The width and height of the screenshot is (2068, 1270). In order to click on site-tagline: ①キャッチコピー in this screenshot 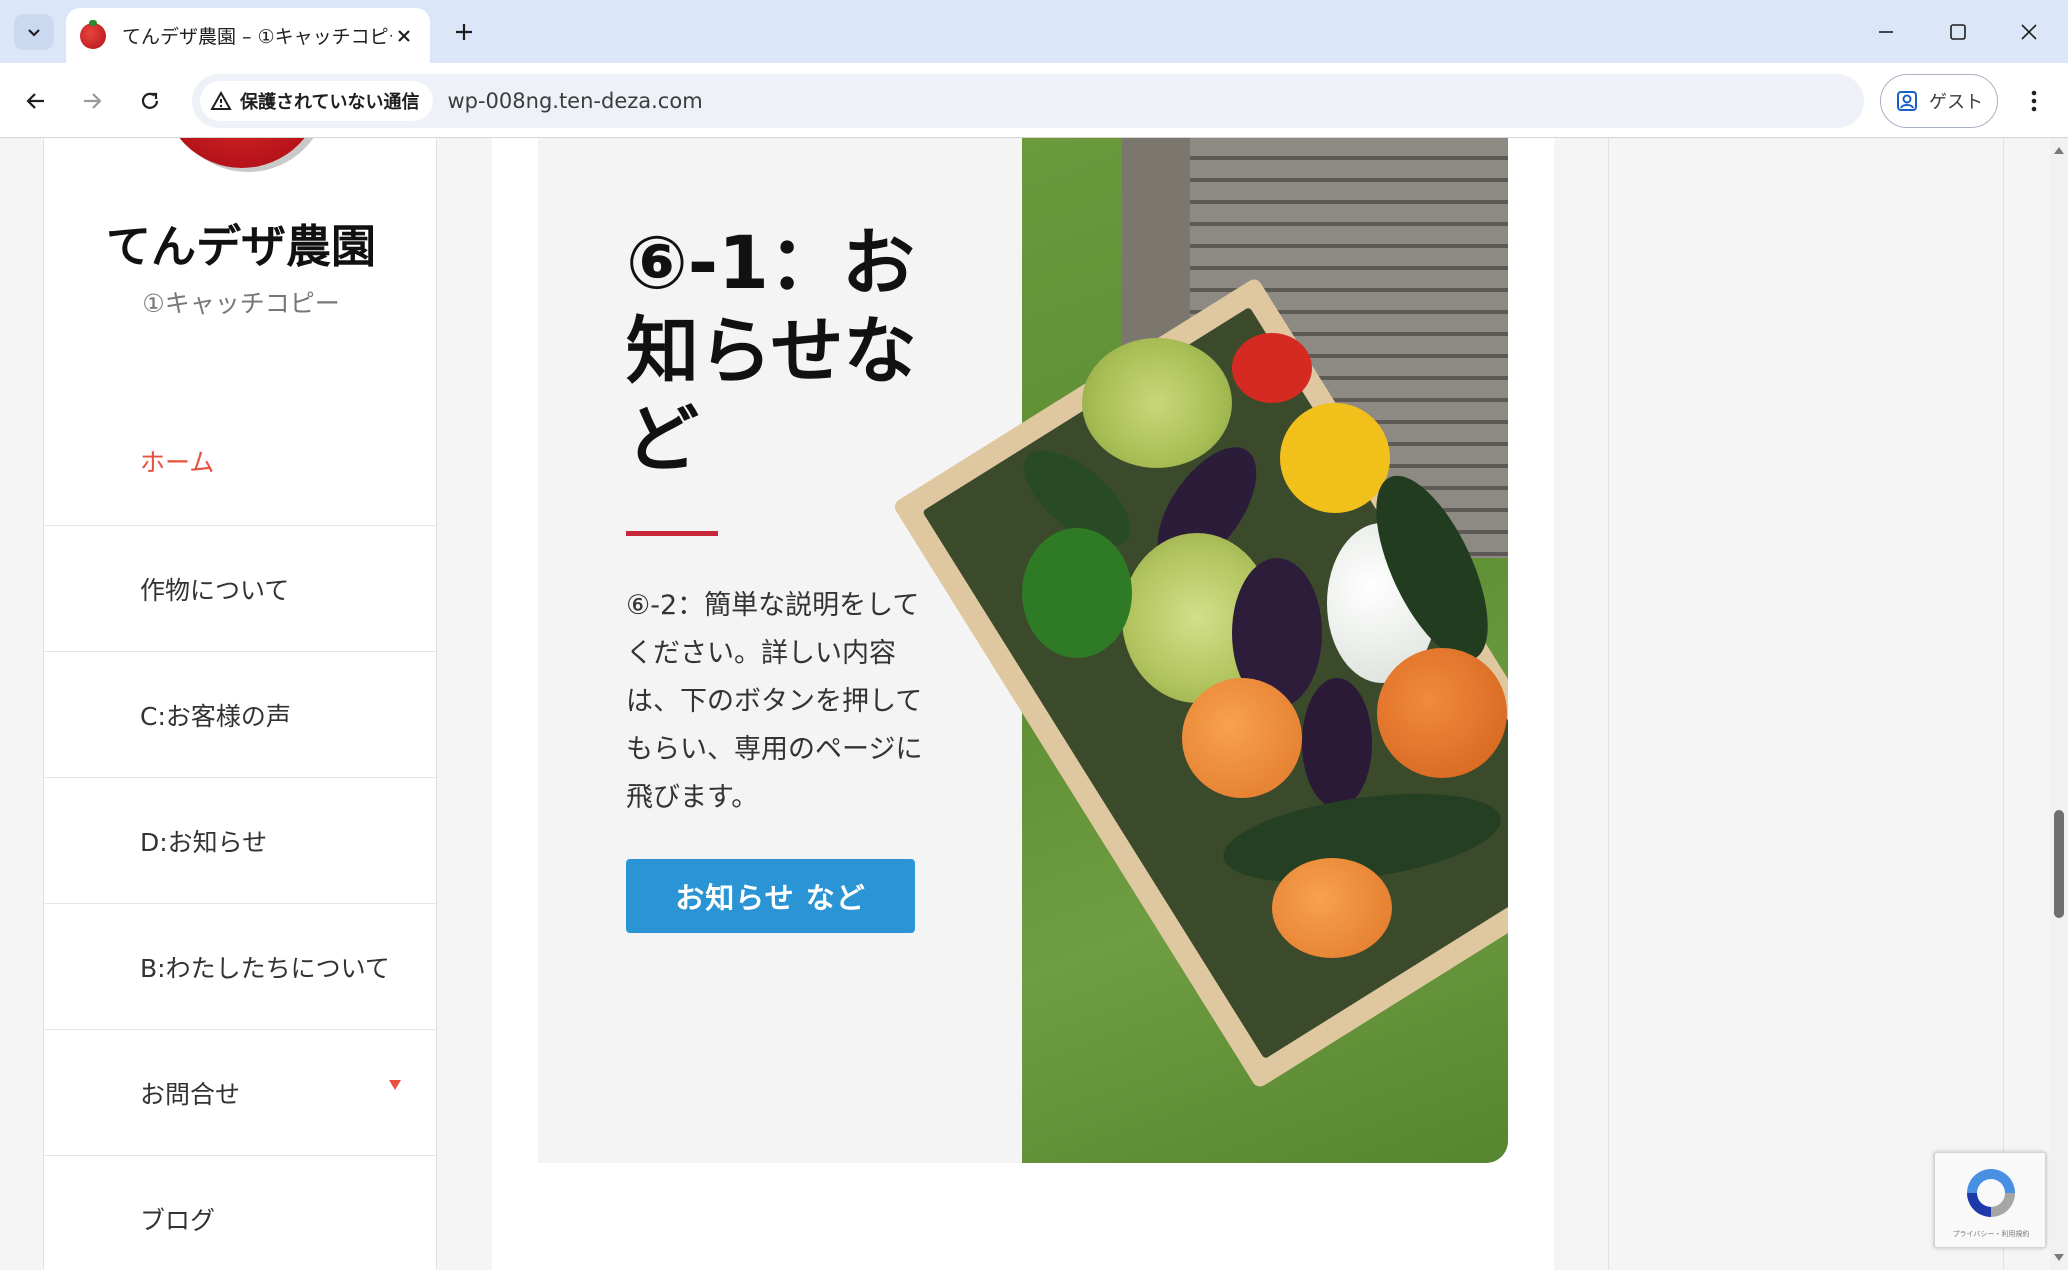, I will do `click(241, 303)`.